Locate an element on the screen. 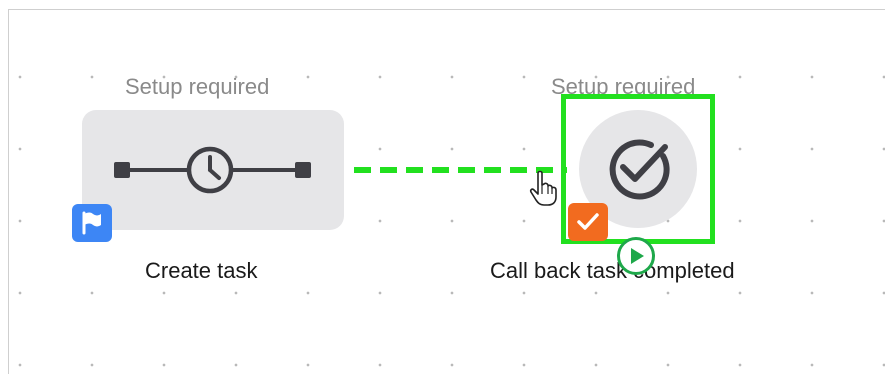  action-node-title: Call back task completed is located at coordinates (612, 270).